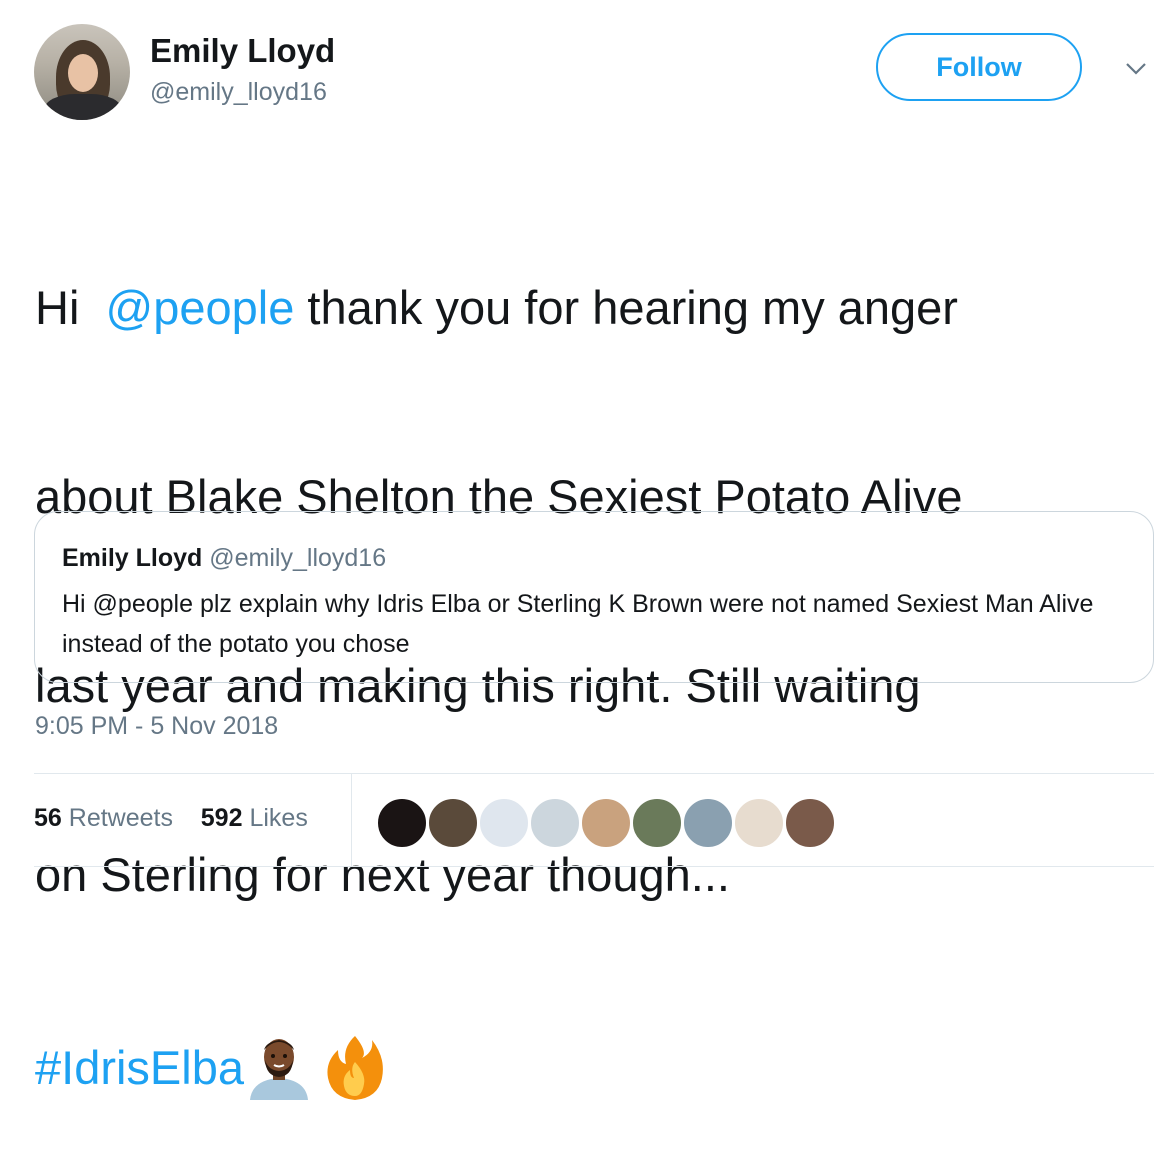 This screenshot has width=1176, height=1165. Describe the element at coordinates (279, 1069) in the screenshot. I see `man-emoji-icon` at that location.